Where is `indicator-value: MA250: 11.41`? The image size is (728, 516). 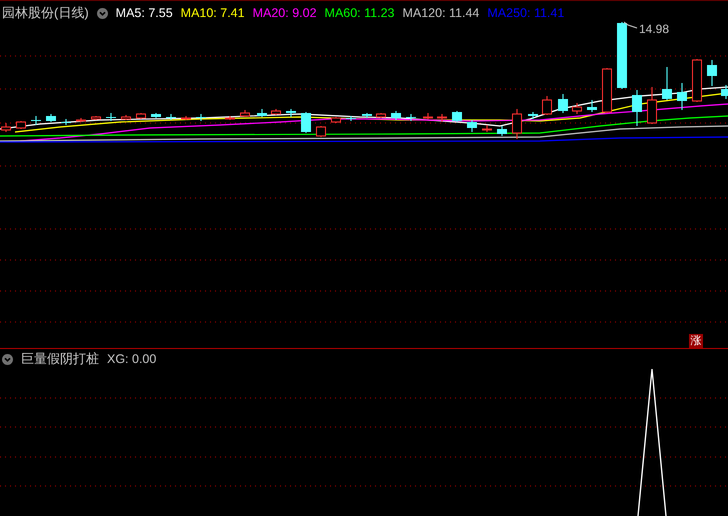 indicator-value: MA250: 11.41 is located at coordinates (525, 13).